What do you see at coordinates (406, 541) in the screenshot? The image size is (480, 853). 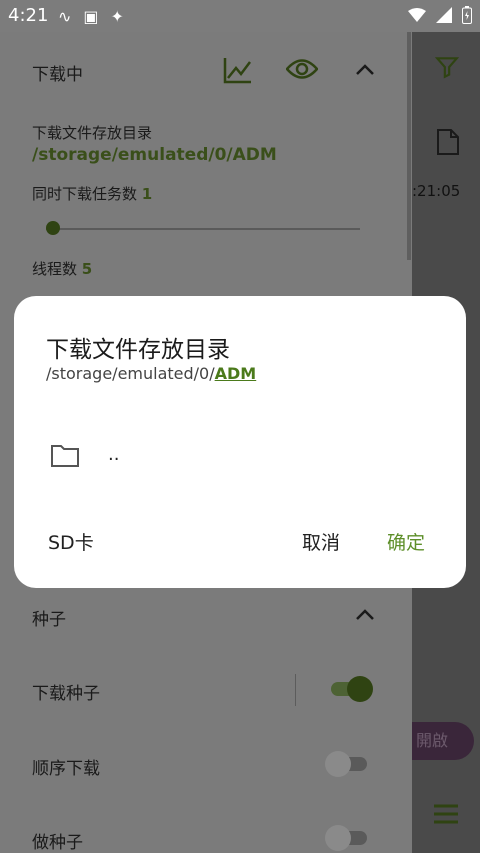 I see `ok-button: 确定` at bounding box center [406, 541].